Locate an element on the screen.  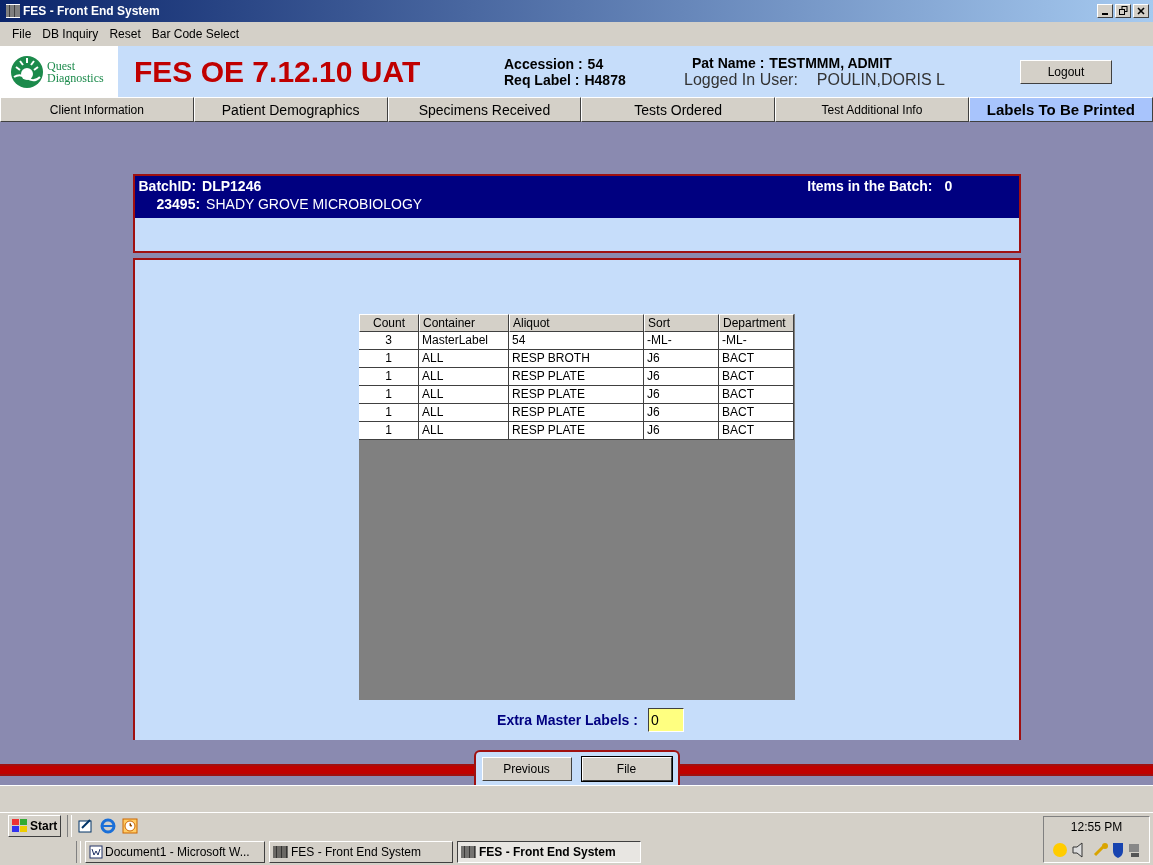
close-icon is located at coordinates (1141, 10).